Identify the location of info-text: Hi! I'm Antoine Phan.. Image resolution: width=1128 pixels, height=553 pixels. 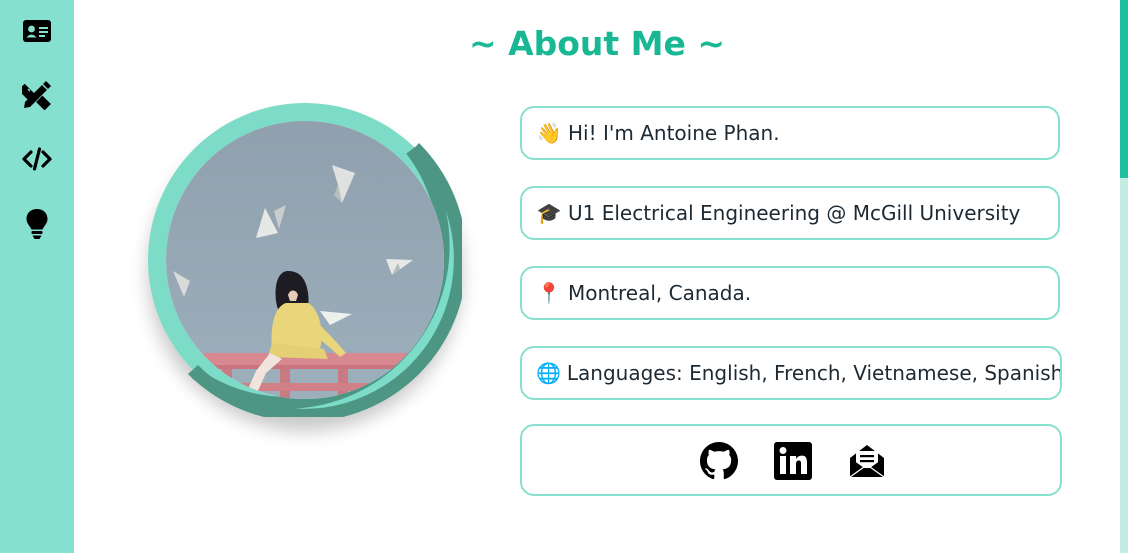
(674, 133).